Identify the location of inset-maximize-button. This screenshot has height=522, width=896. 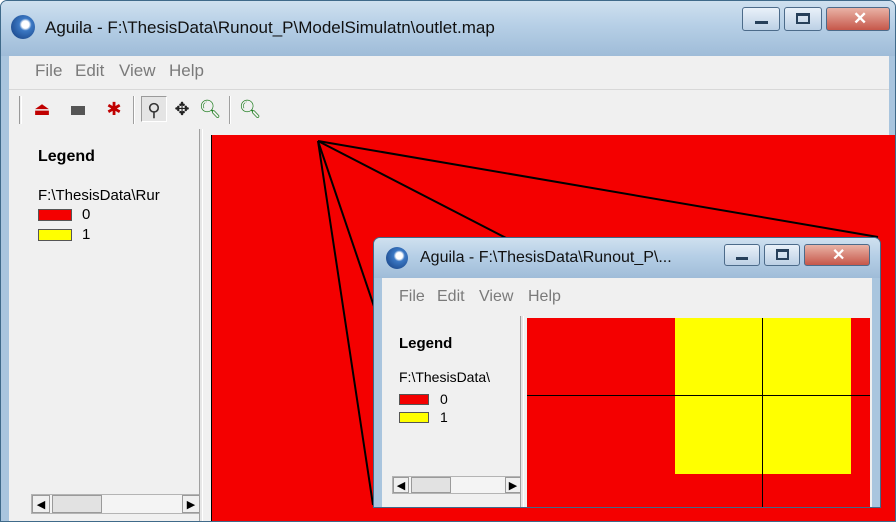
(782, 255).